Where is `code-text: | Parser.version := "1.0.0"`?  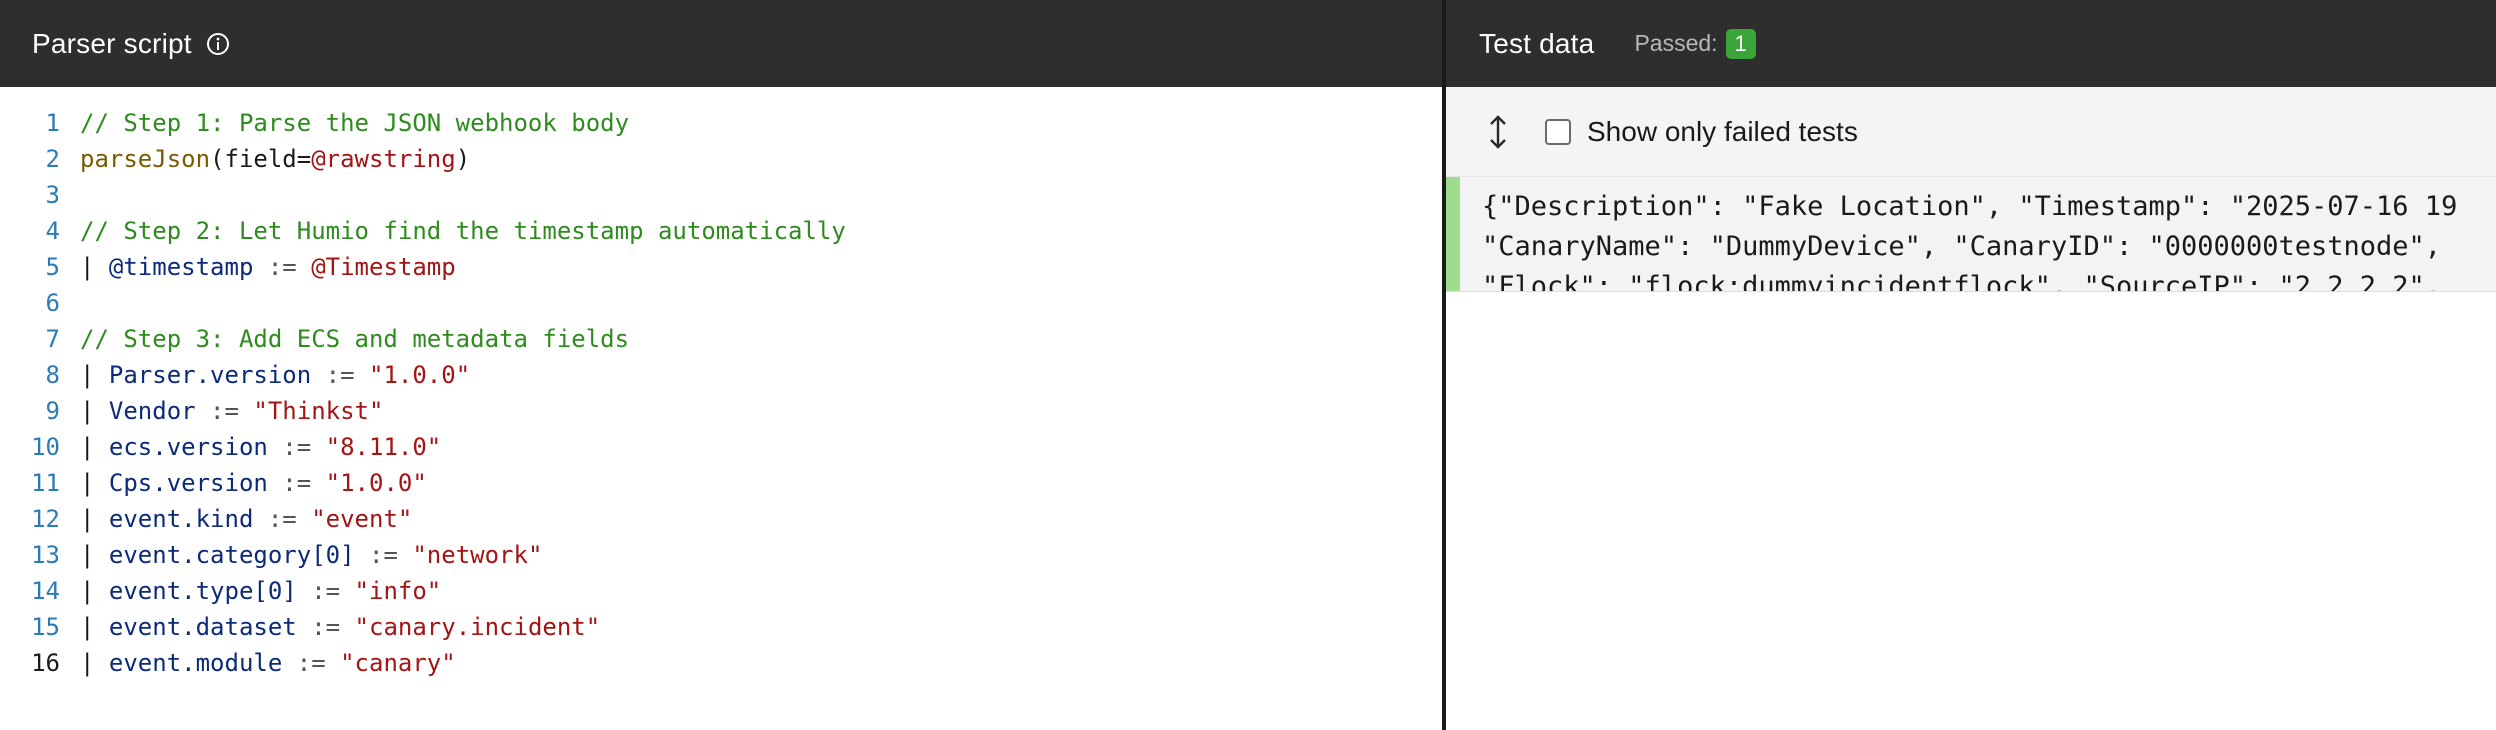 code-text: | Parser.version := "1.0.0" is located at coordinates (265, 375).